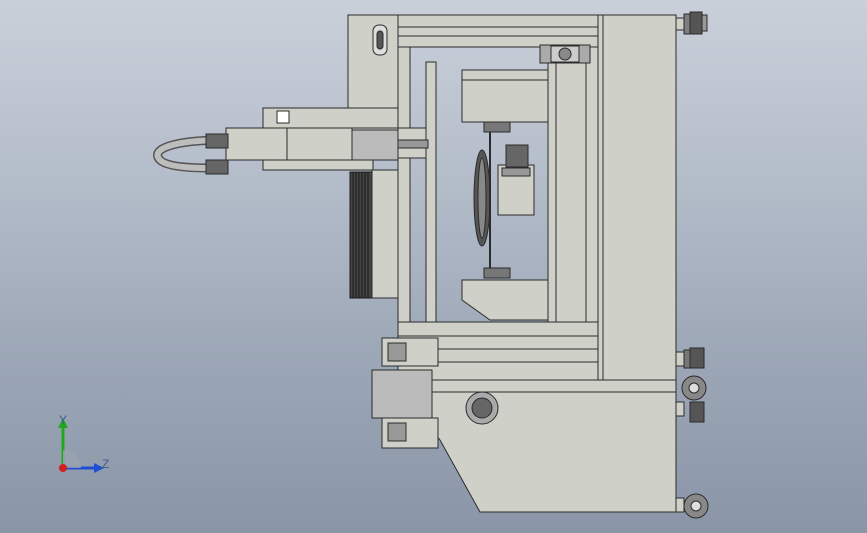 Image resolution: width=867 pixels, height=533 pixels. I want to click on leveling-foot-top, so click(691, 23).